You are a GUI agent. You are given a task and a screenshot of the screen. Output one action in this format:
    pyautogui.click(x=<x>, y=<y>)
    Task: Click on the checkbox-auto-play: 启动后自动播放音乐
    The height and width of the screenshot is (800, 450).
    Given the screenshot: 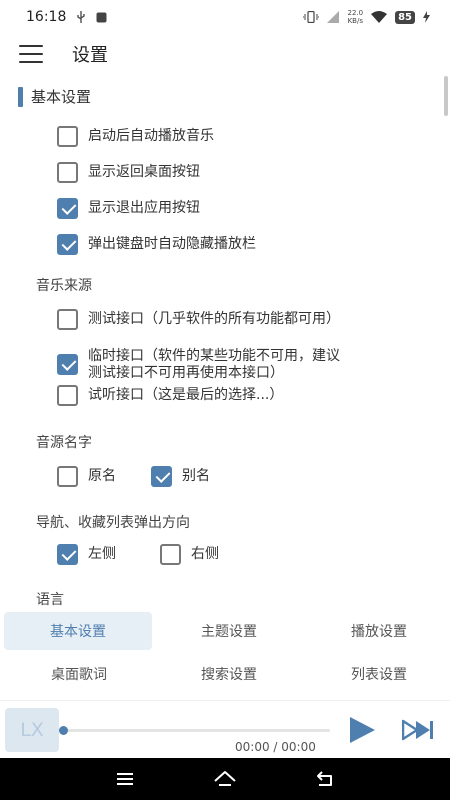 What is the action you would take?
    pyautogui.click(x=135, y=136)
    